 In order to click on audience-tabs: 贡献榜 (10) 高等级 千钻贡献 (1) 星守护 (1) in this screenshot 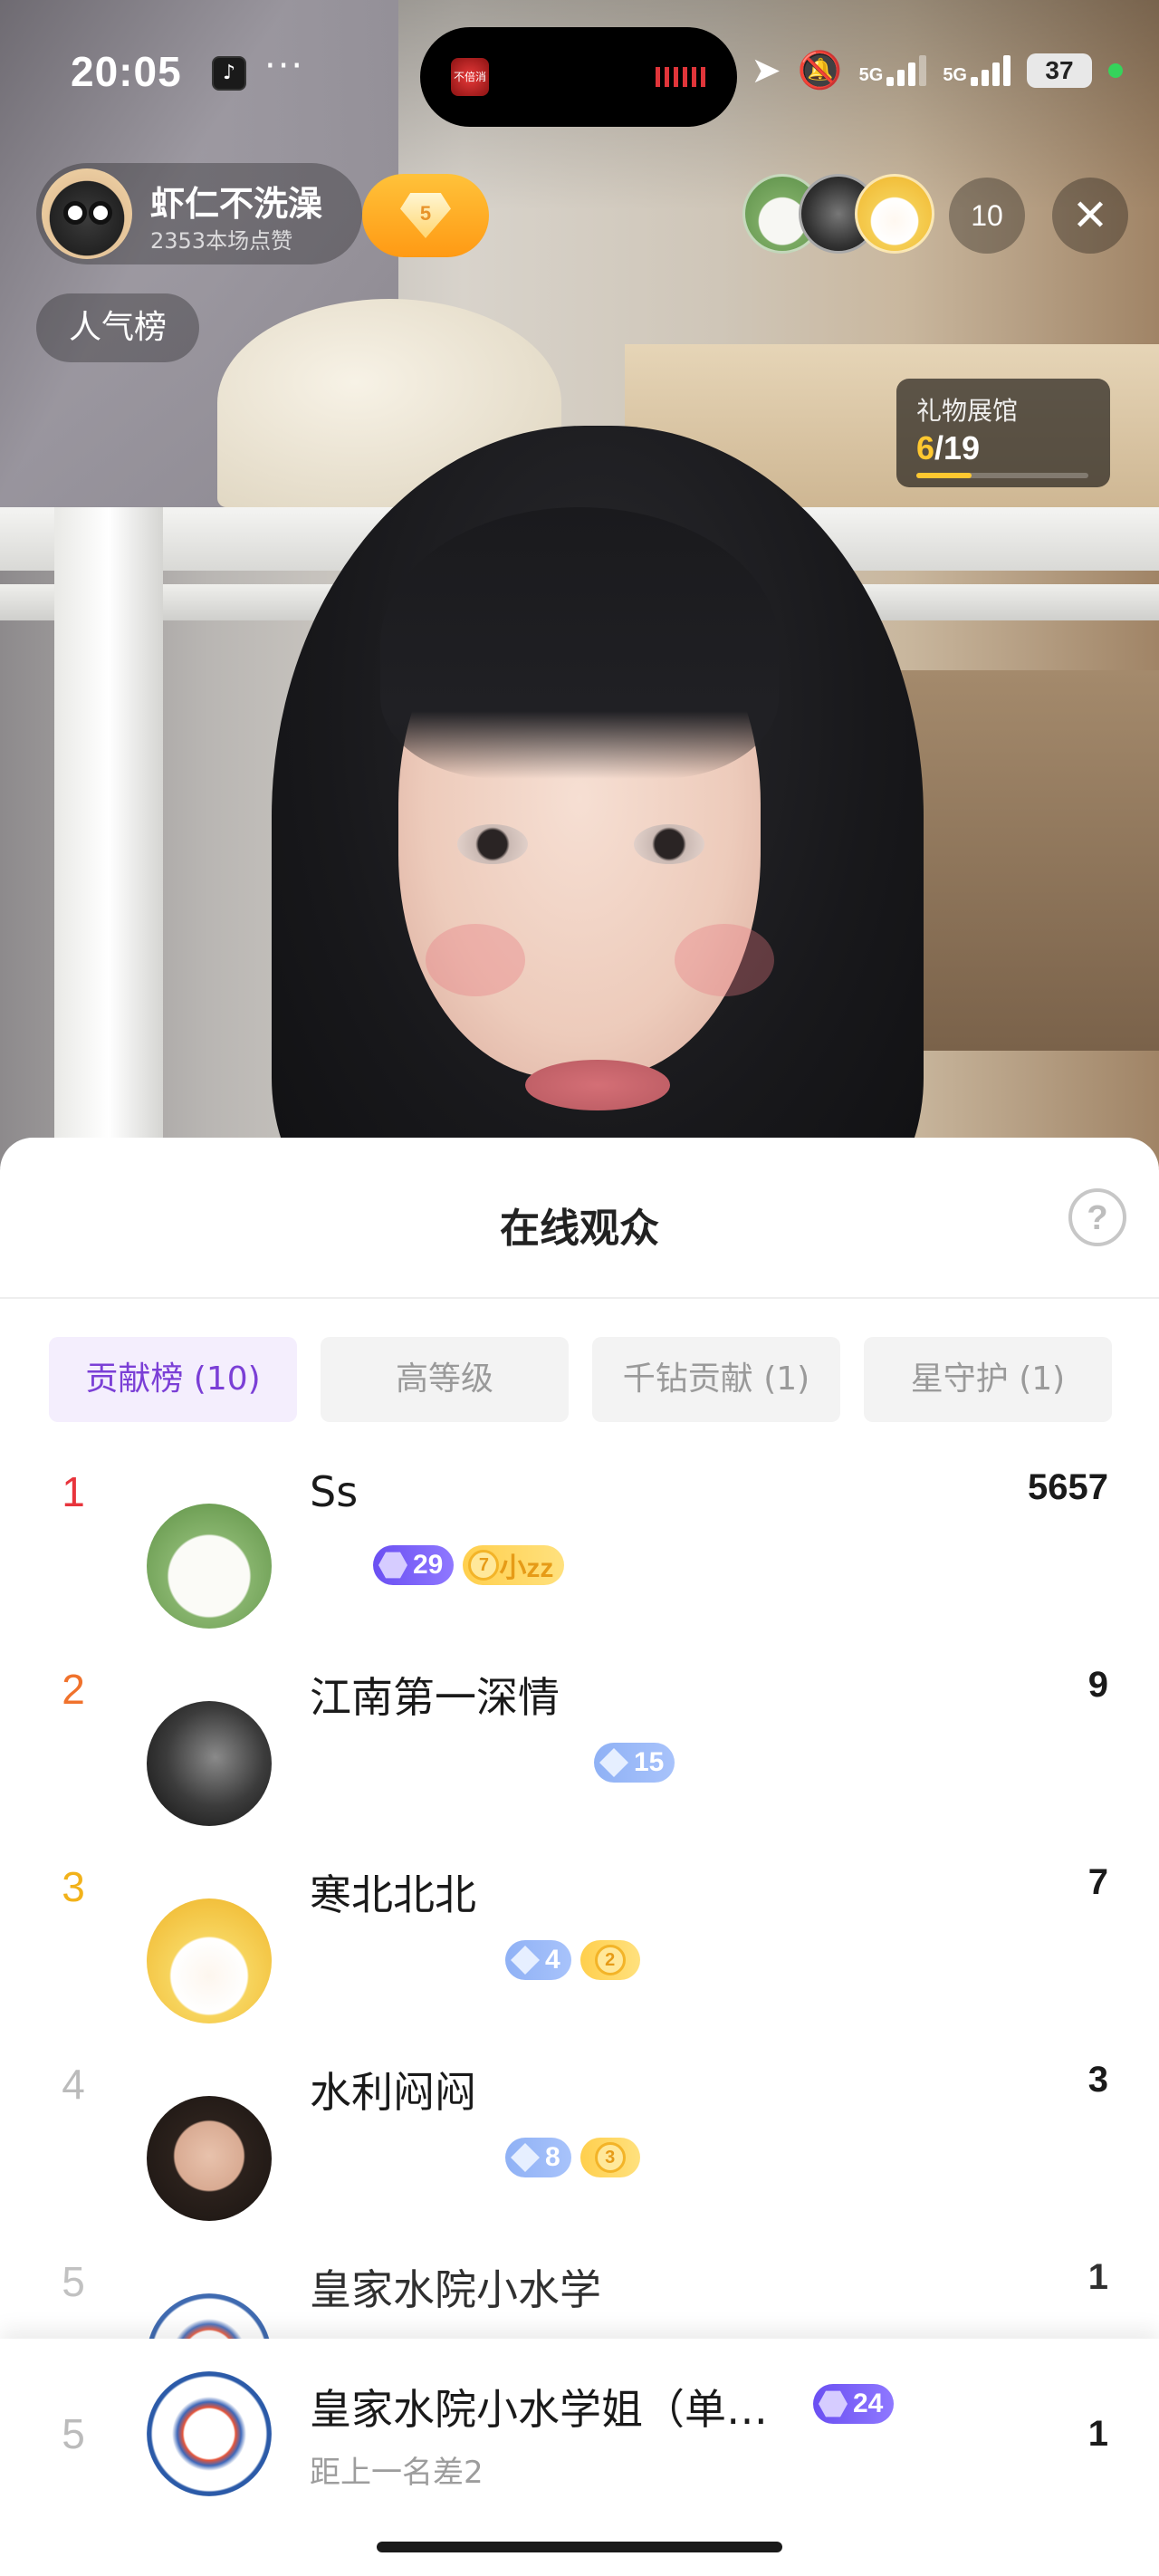, I will do `click(580, 1379)`.